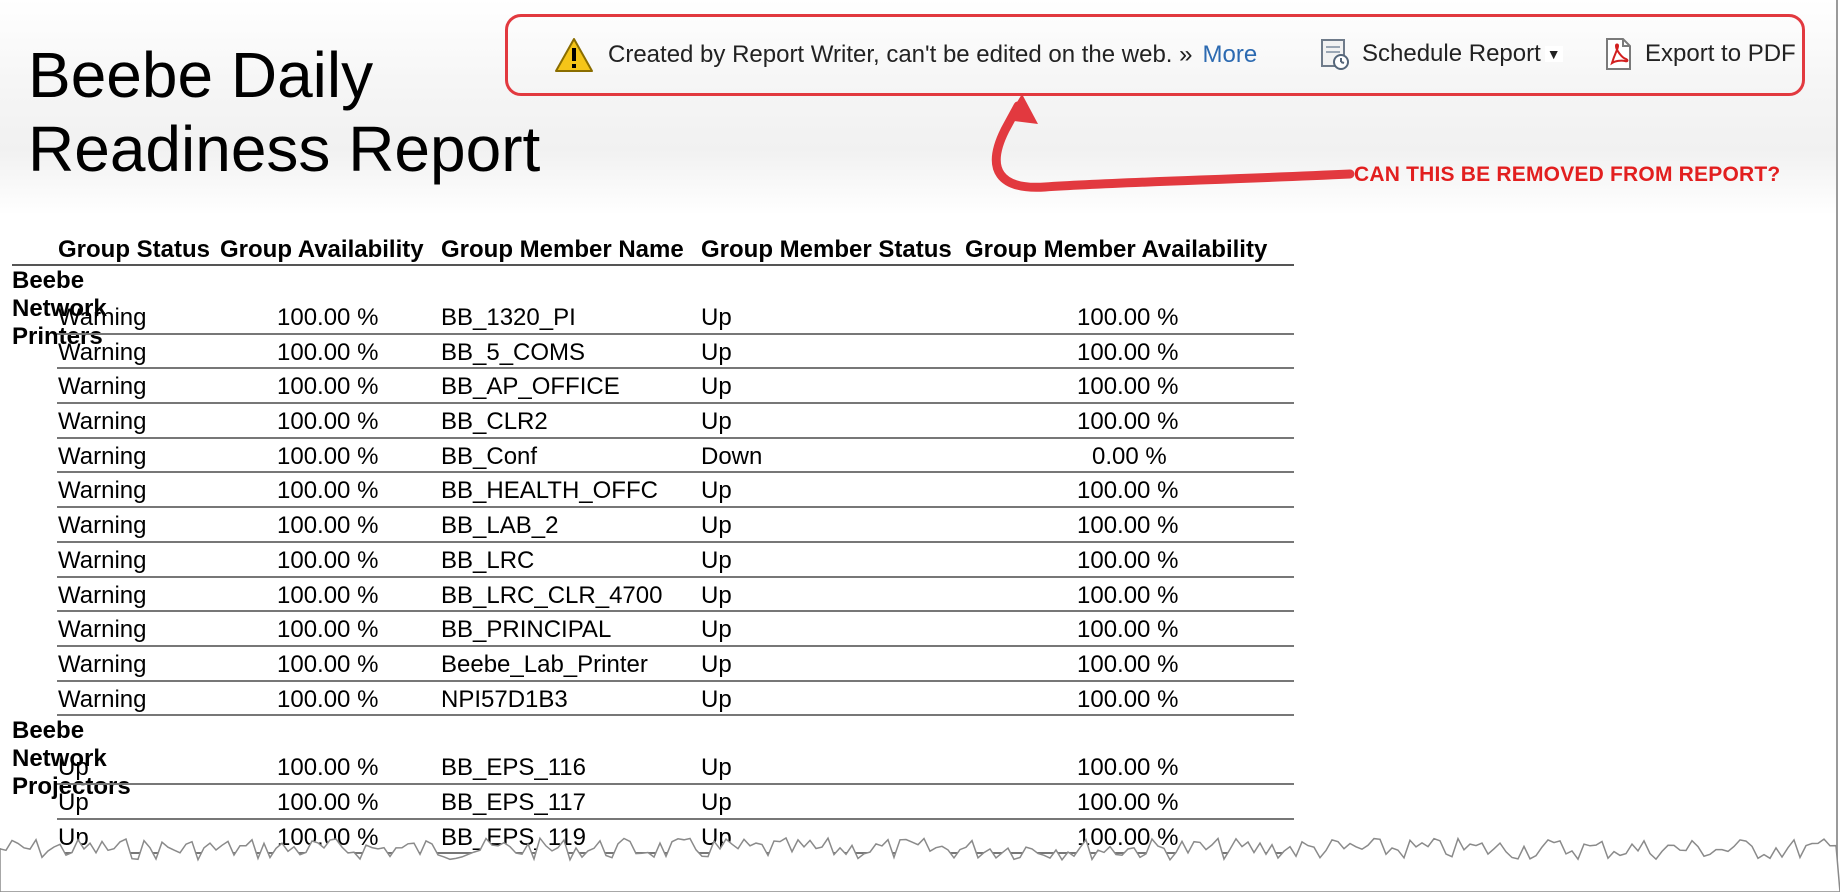 Image resolution: width=1840 pixels, height=892 pixels. Describe the element at coordinates (489, 456) in the screenshot. I see `cell-member-name: BB_Conf` at that location.